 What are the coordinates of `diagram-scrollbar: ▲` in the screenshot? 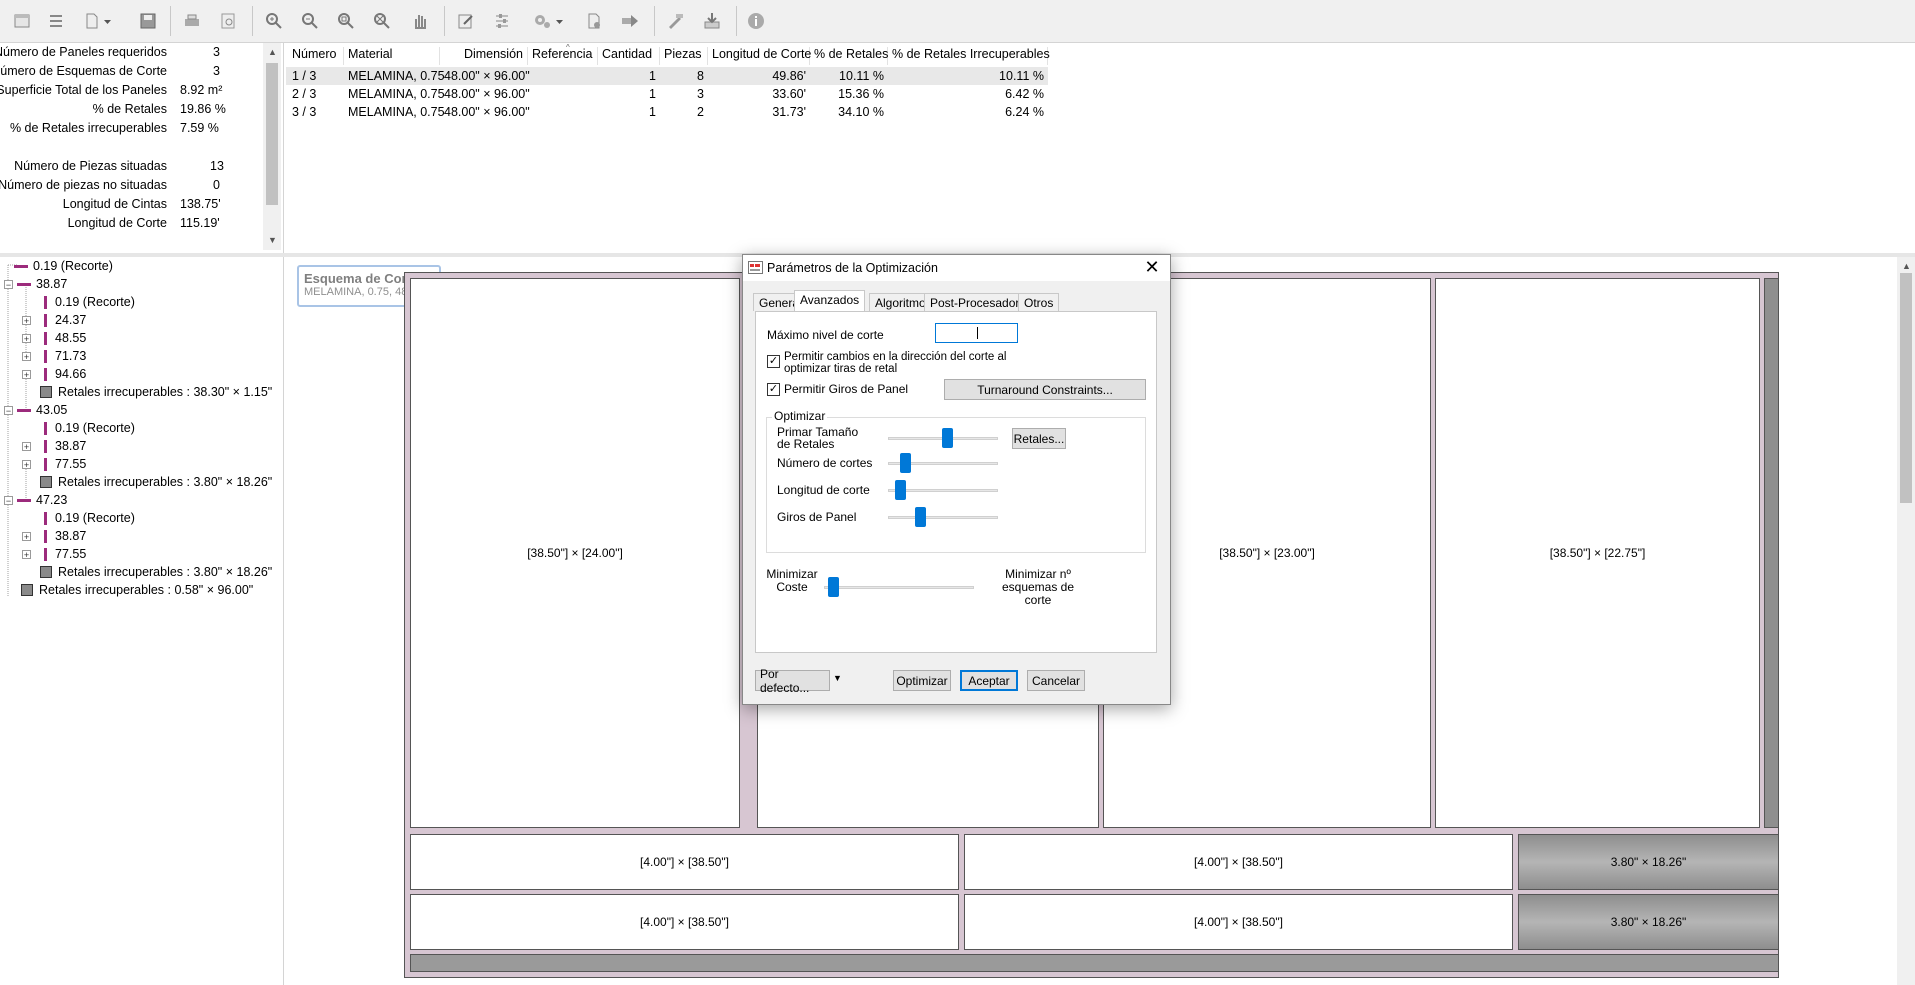 It's located at (1906, 621).